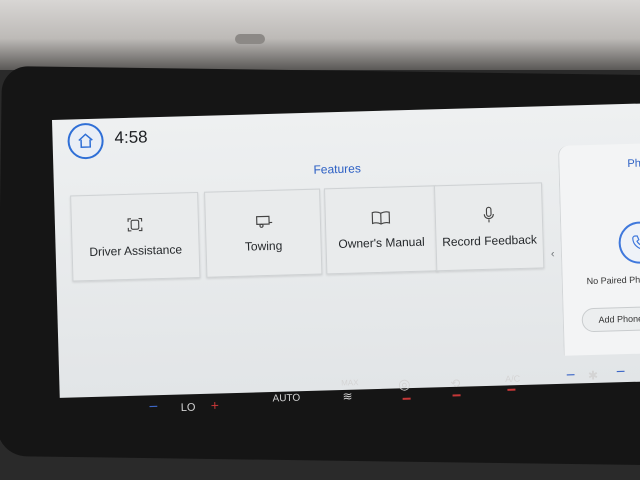 Image resolution: width=640 pixels, height=480 pixels. What do you see at coordinates (571, 376) in the screenshot?
I see `fan-down-button: −` at bounding box center [571, 376].